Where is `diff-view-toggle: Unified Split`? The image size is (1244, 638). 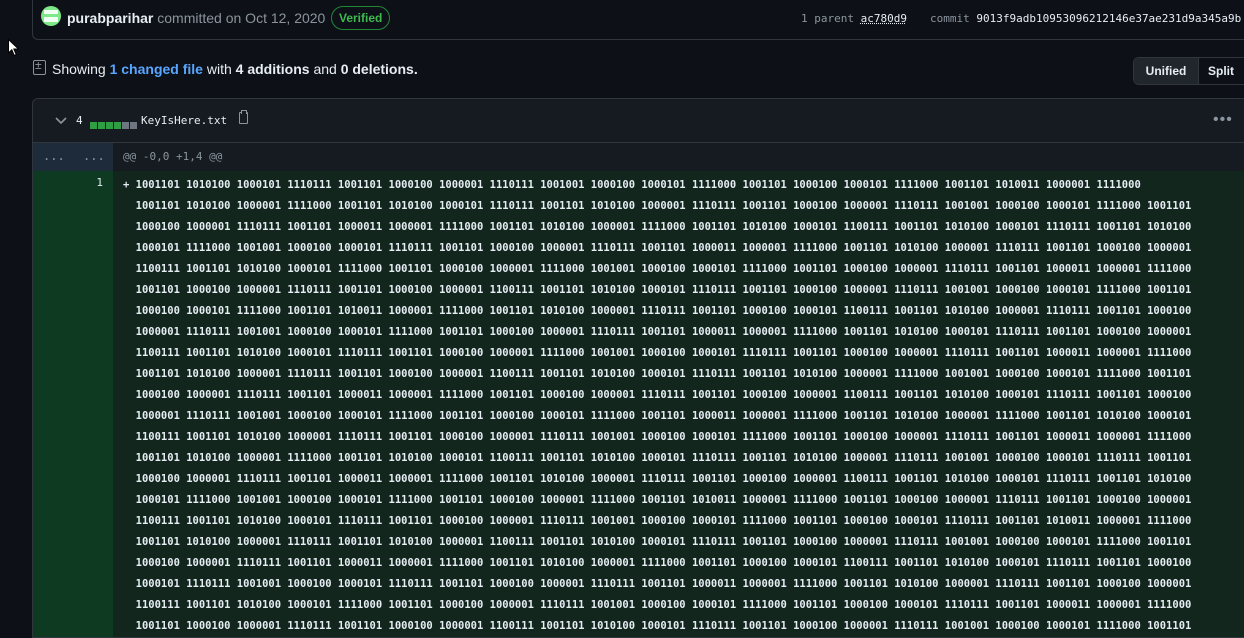 diff-view-toggle: Unified Split is located at coordinates (1188, 71).